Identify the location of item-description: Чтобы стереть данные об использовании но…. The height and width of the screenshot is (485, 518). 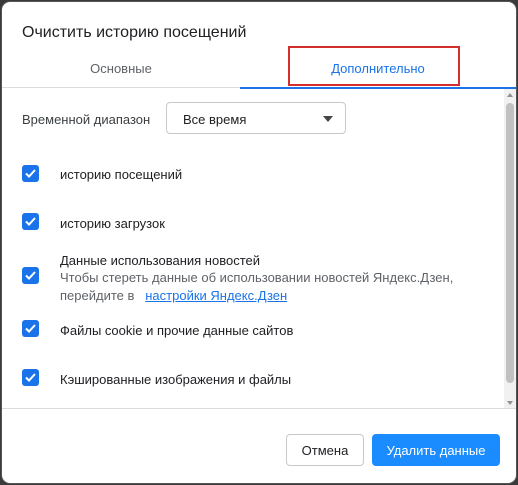
(257, 277).